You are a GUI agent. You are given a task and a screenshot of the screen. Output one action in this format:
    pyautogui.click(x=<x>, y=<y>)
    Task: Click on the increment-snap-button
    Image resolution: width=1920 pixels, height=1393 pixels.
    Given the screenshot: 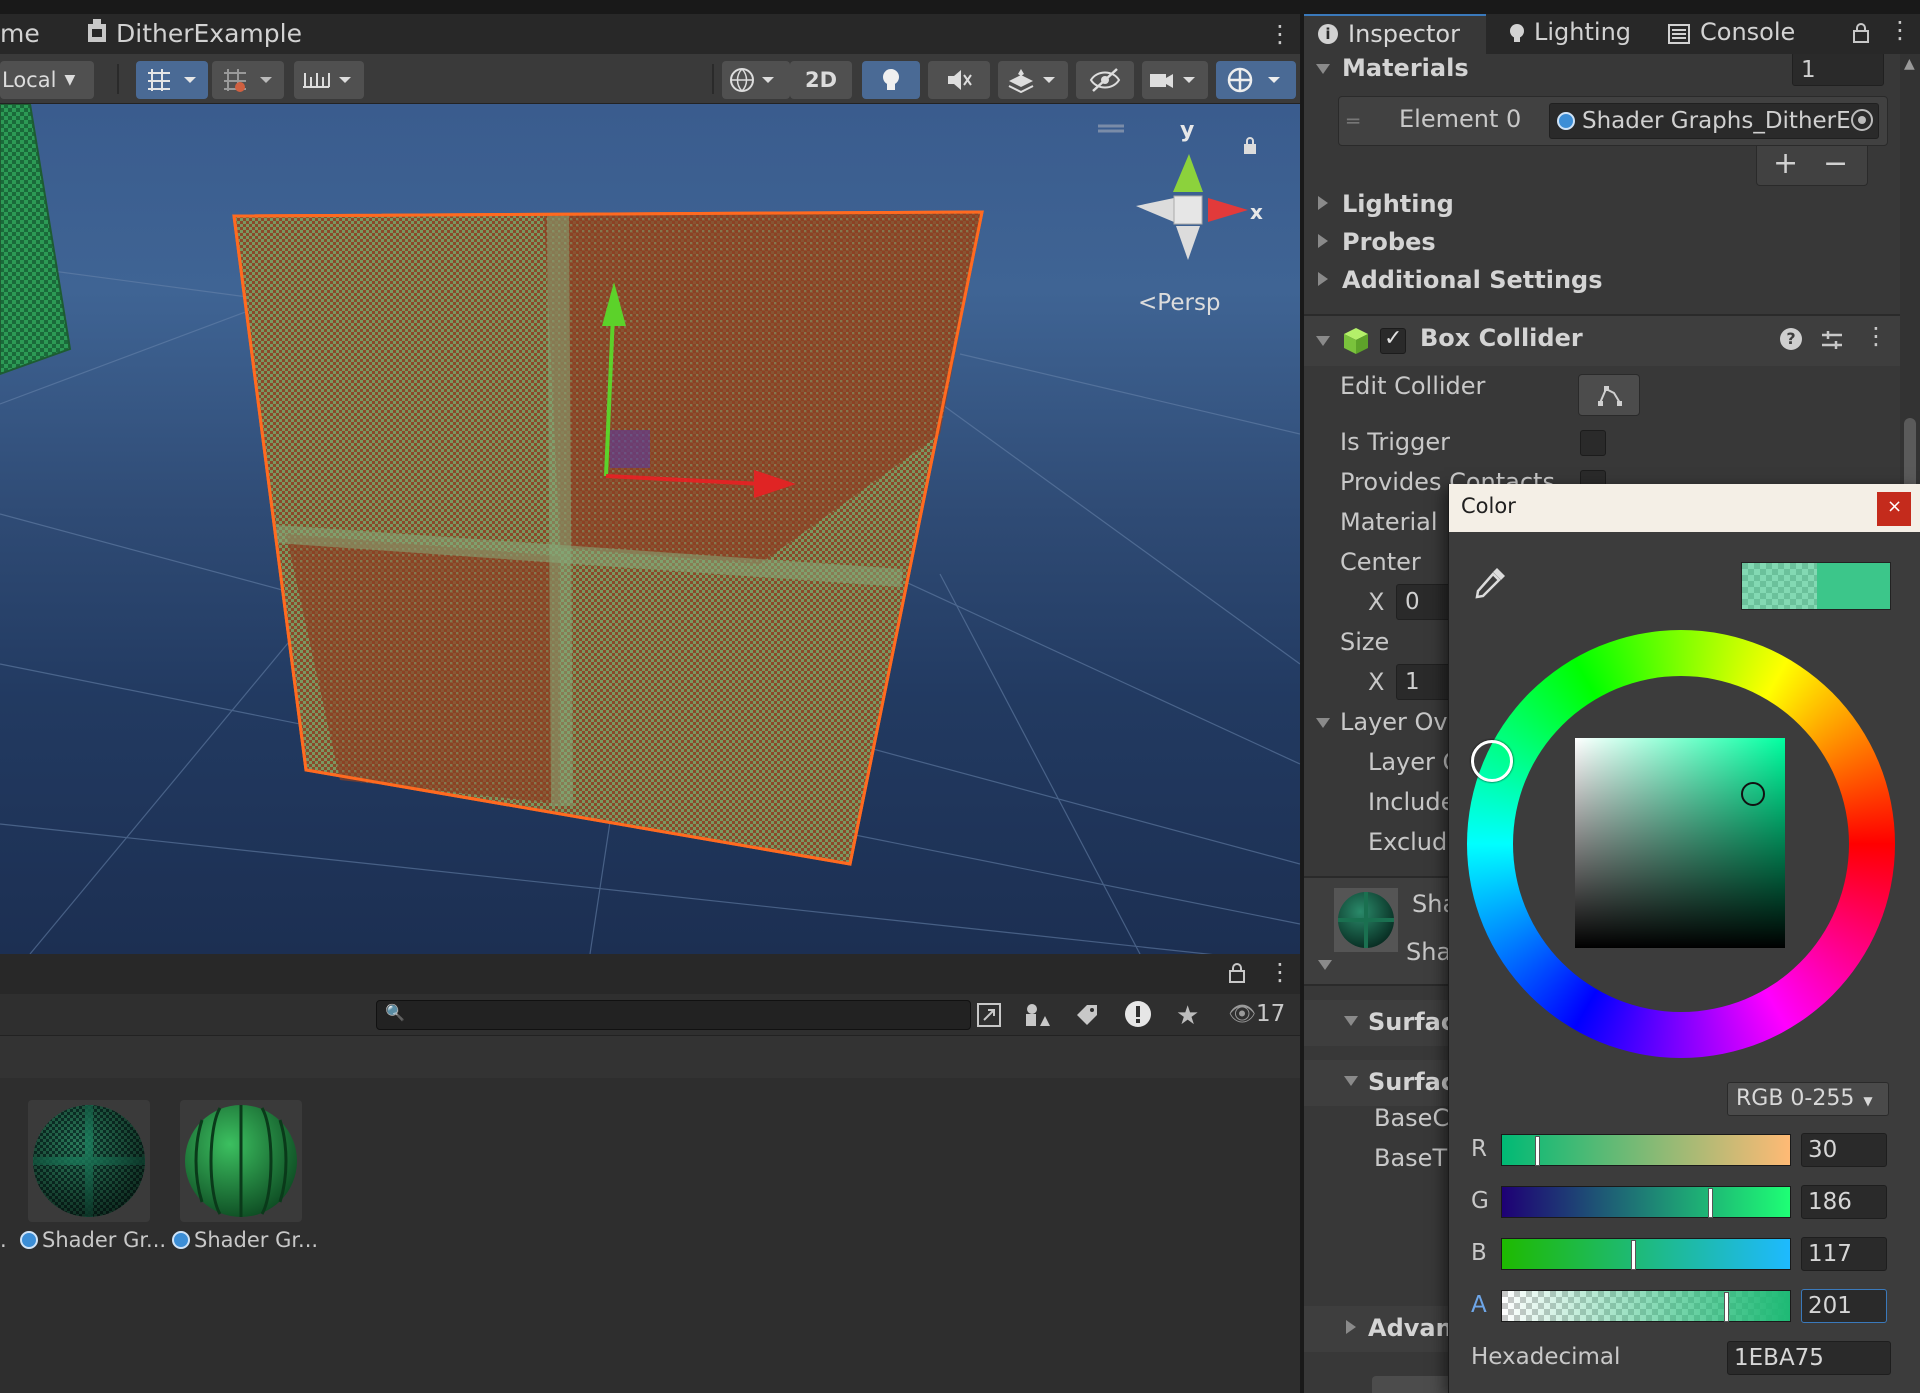 What is the action you would take?
    pyautogui.click(x=248, y=80)
    